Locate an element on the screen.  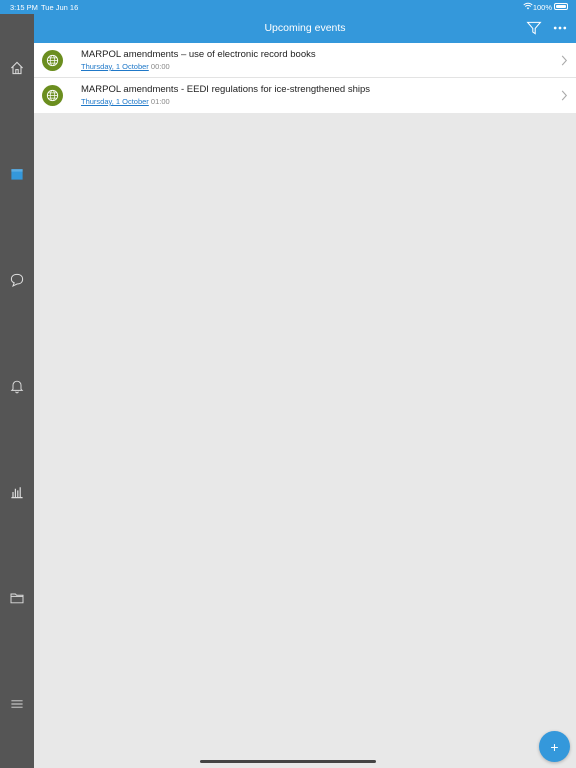
battery-icon is located at coordinates (561, 6).